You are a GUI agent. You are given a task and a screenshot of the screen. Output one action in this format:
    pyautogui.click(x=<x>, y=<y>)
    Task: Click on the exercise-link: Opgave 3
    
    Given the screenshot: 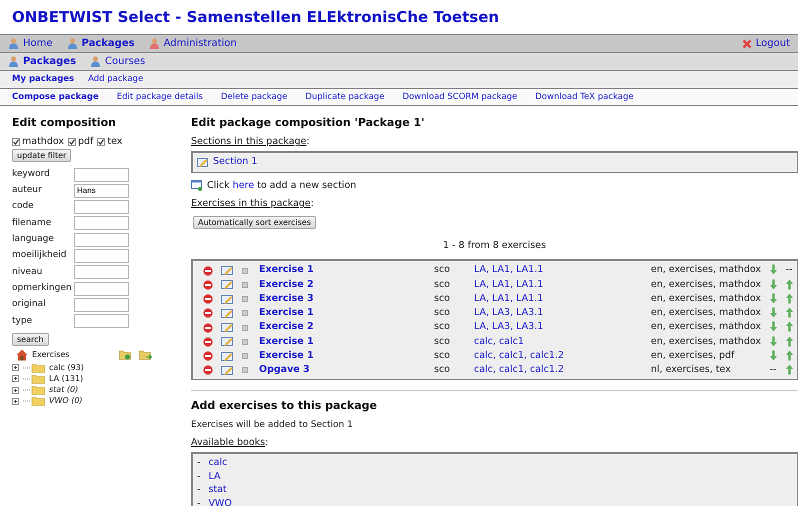 What is the action you would take?
    pyautogui.click(x=284, y=370)
    